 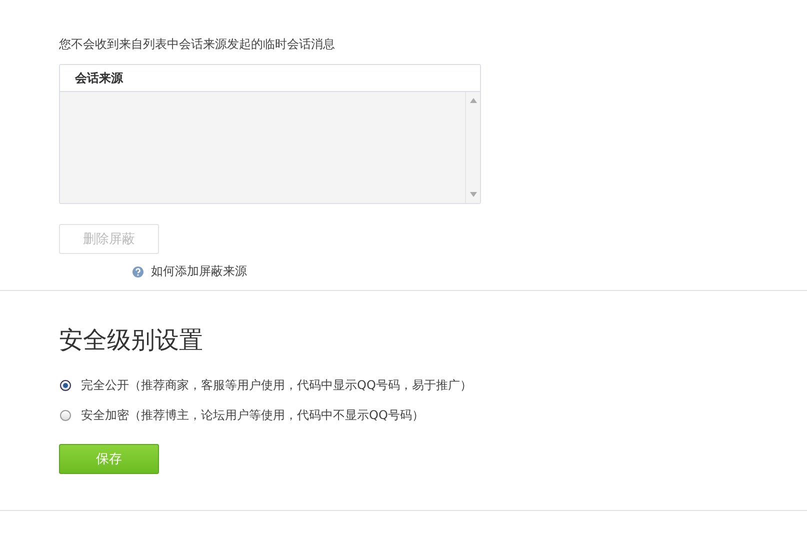 I want to click on column-header: 会话来源, so click(x=99, y=78).